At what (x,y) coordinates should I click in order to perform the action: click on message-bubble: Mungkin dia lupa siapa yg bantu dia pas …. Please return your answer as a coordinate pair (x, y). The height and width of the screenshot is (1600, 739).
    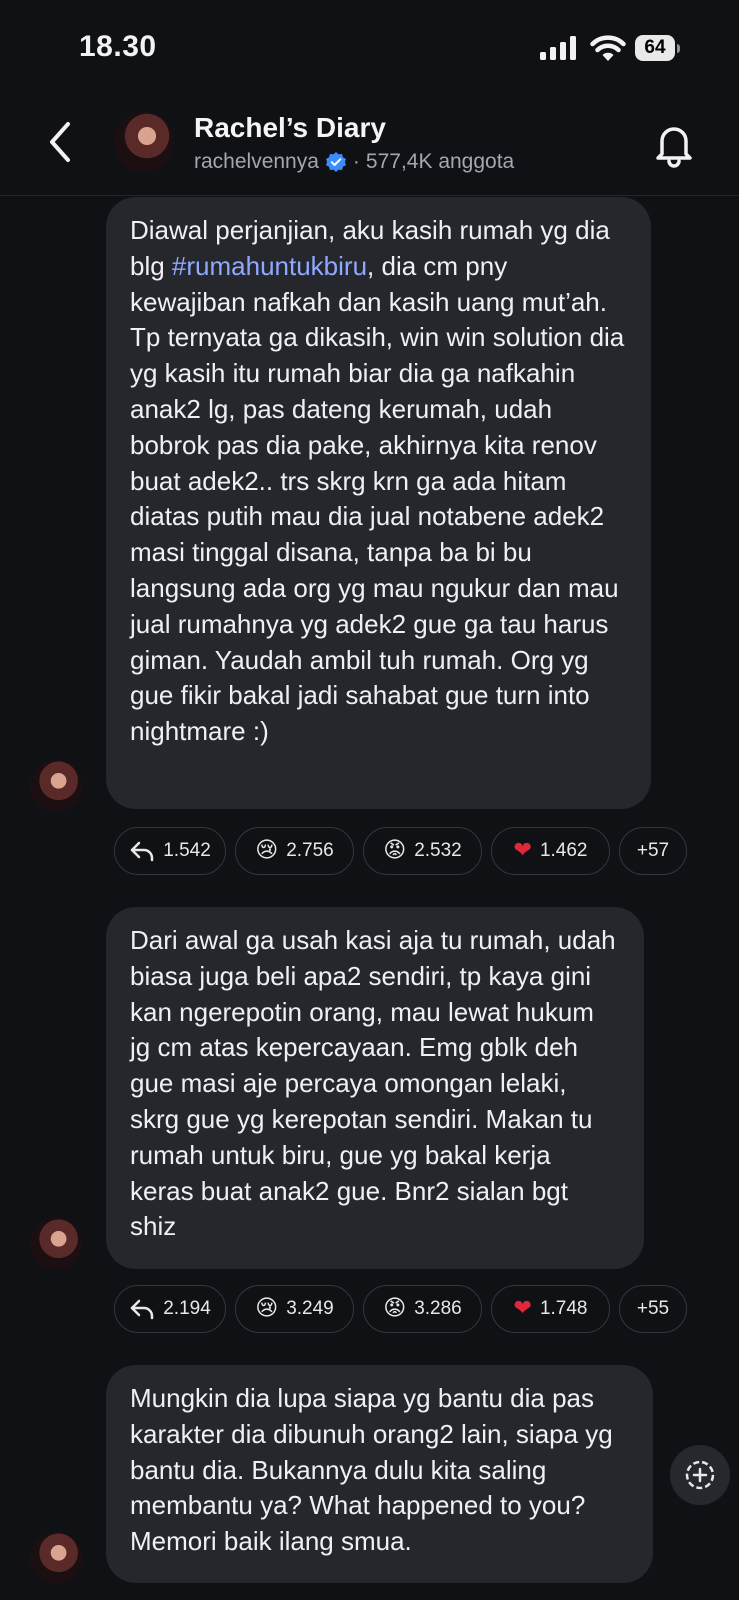
    Looking at the image, I should click on (379, 1474).